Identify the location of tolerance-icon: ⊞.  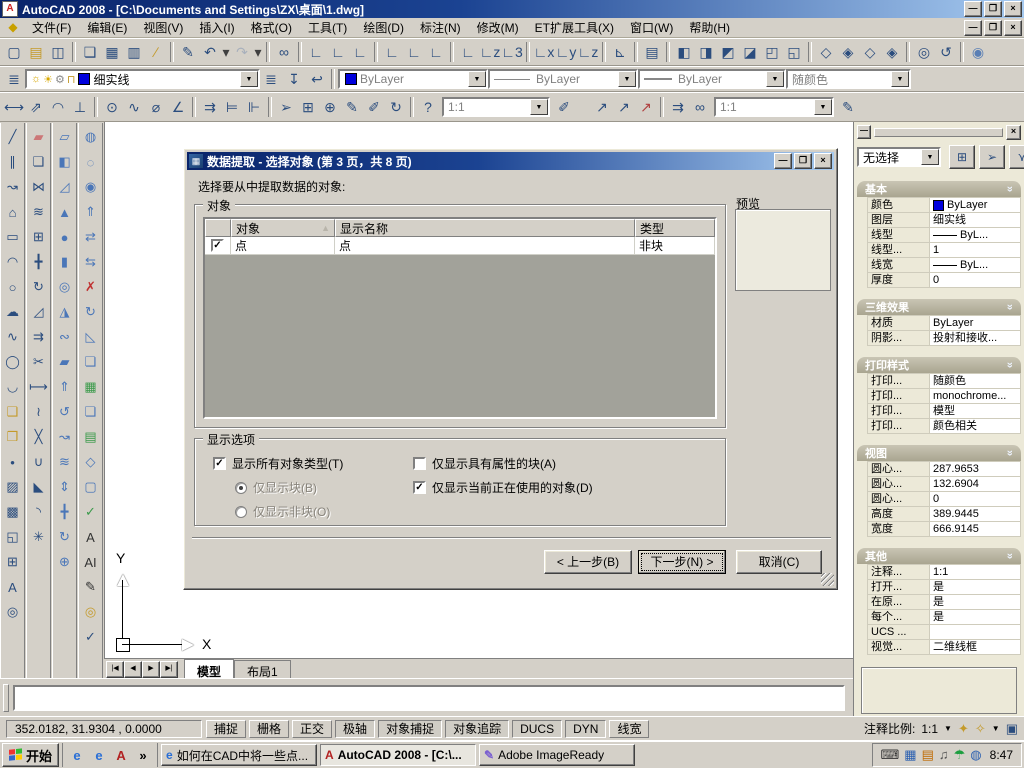
(308, 107).